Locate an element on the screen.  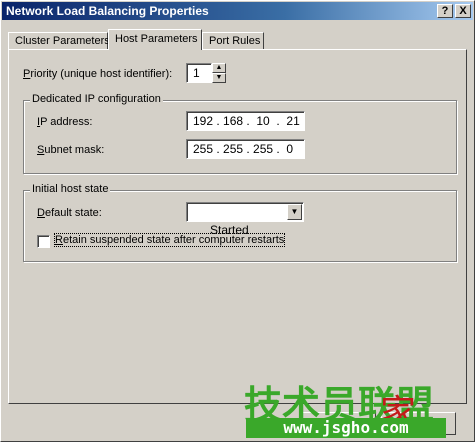
priority-label: Priority (unique host identifier): is located at coordinates (98, 74).